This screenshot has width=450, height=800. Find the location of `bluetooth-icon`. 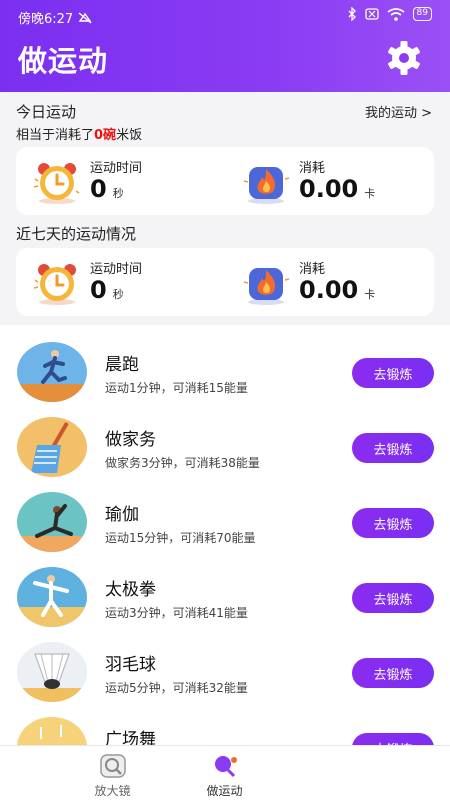

bluetooth-icon is located at coordinates (352, 14).